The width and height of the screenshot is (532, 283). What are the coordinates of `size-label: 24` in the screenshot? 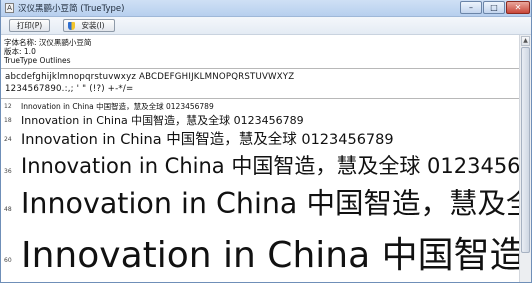 It's located at (8, 139).